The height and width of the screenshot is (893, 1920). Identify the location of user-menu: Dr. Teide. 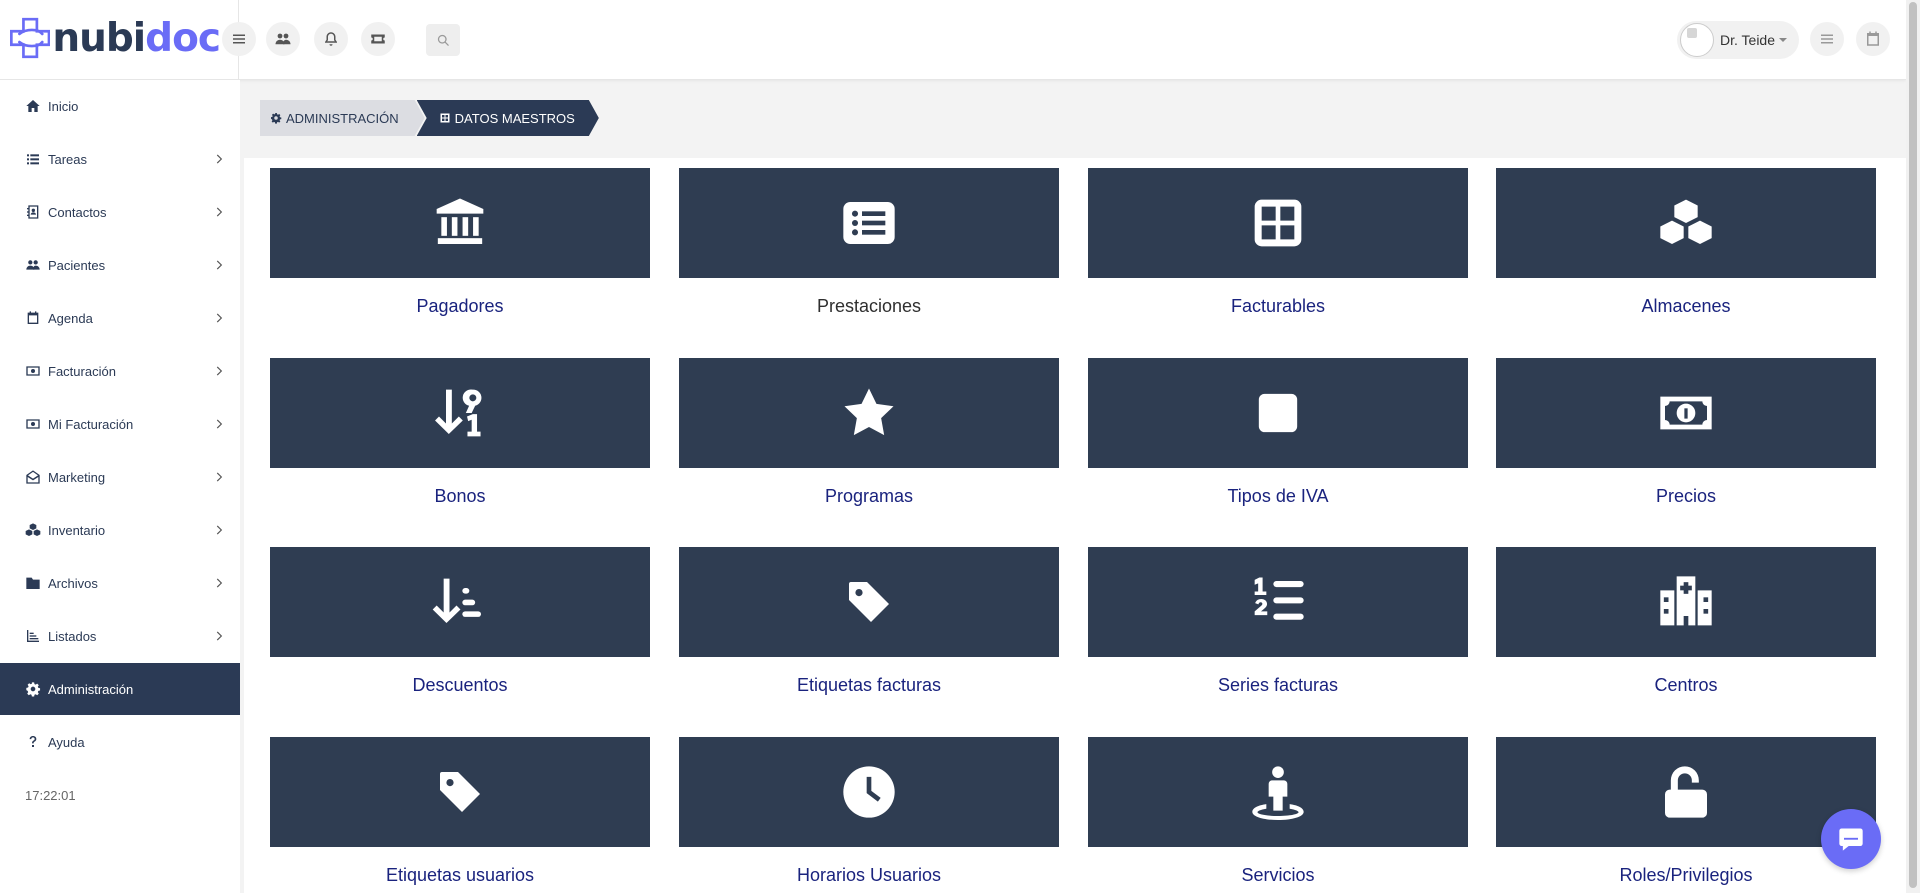
(1738, 40).